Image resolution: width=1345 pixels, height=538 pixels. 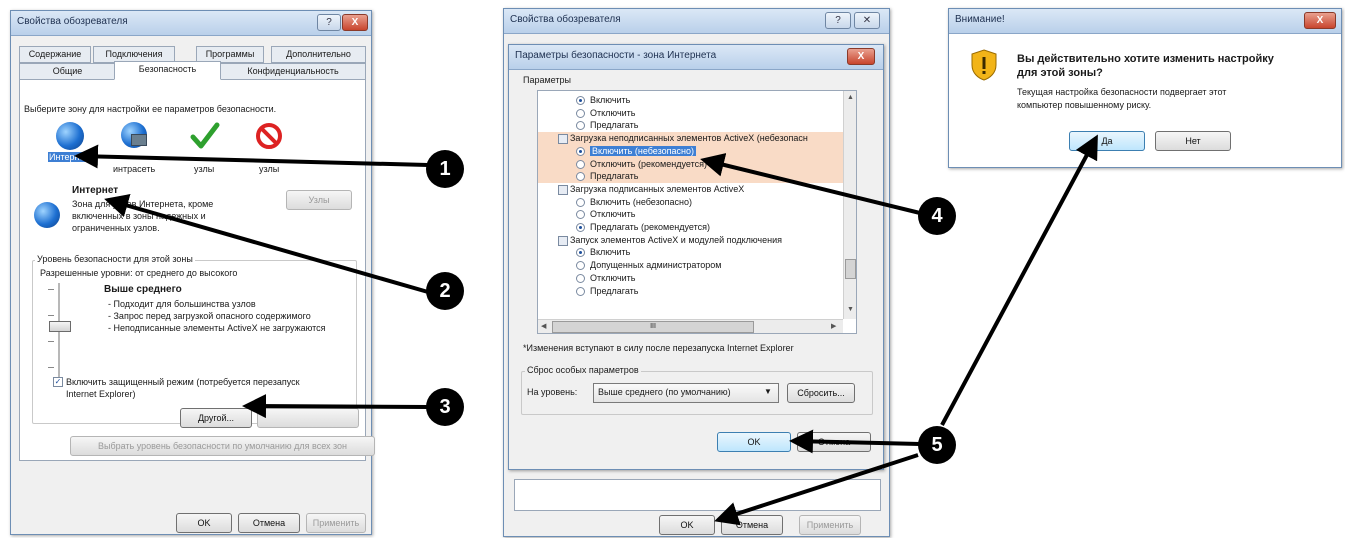 What do you see at coordinates (754, 442) in the screenshot?
I see `dialog-ok-button: OK` at bounding box center [754, 442].